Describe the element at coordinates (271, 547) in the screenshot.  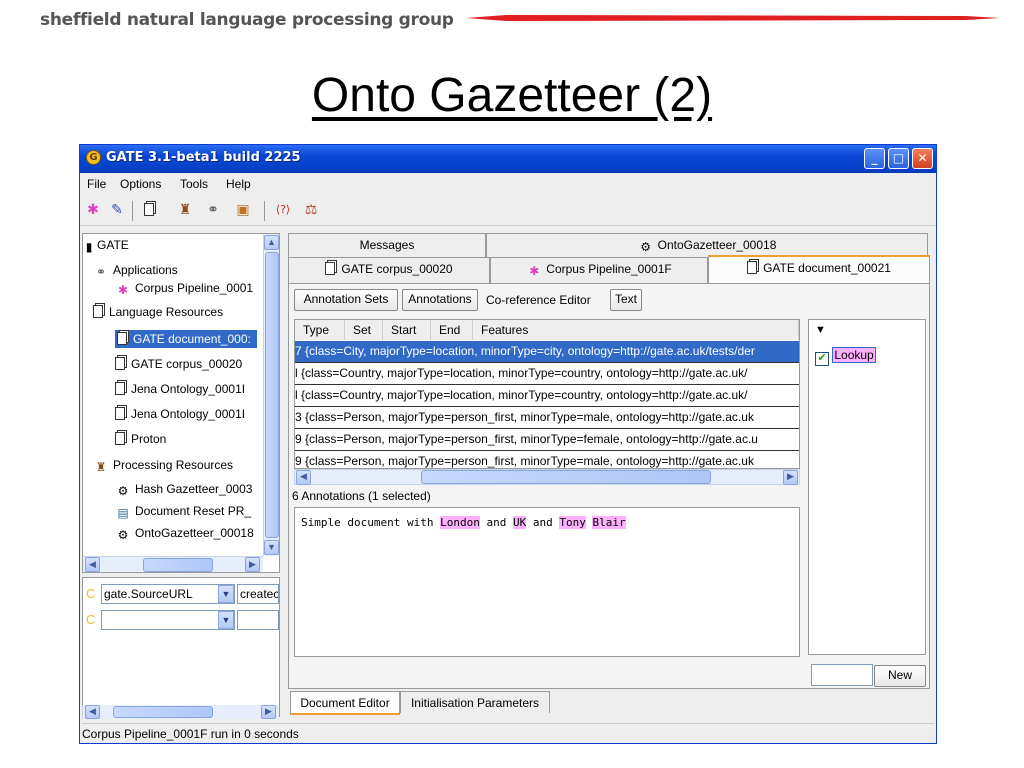
I see `scroll-down-icon: ▼` at that location.